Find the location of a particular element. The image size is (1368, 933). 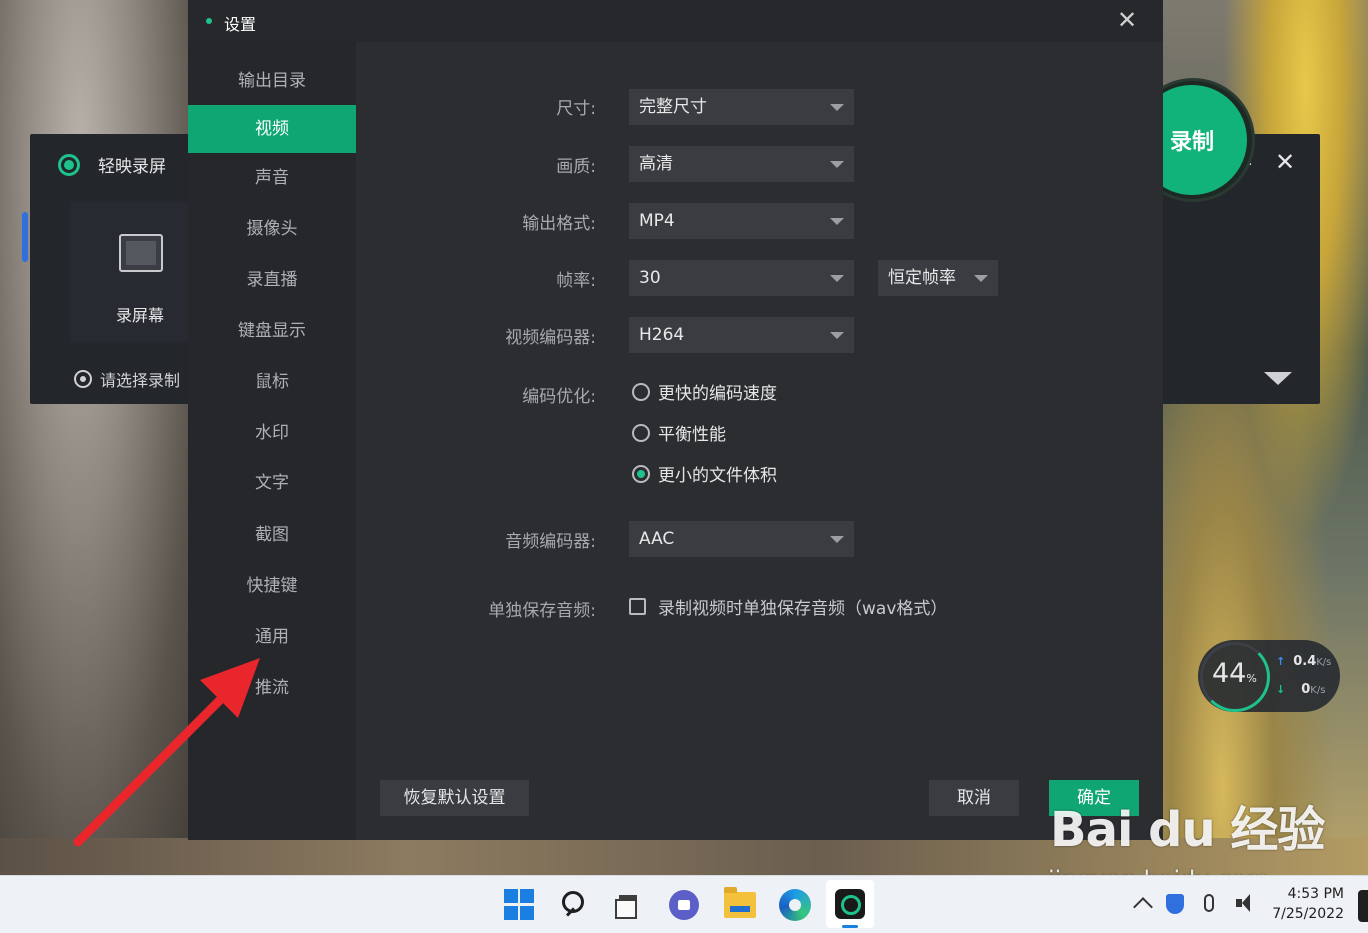

select-area-label: 请选择录制 is located at coordinates (140, 380).